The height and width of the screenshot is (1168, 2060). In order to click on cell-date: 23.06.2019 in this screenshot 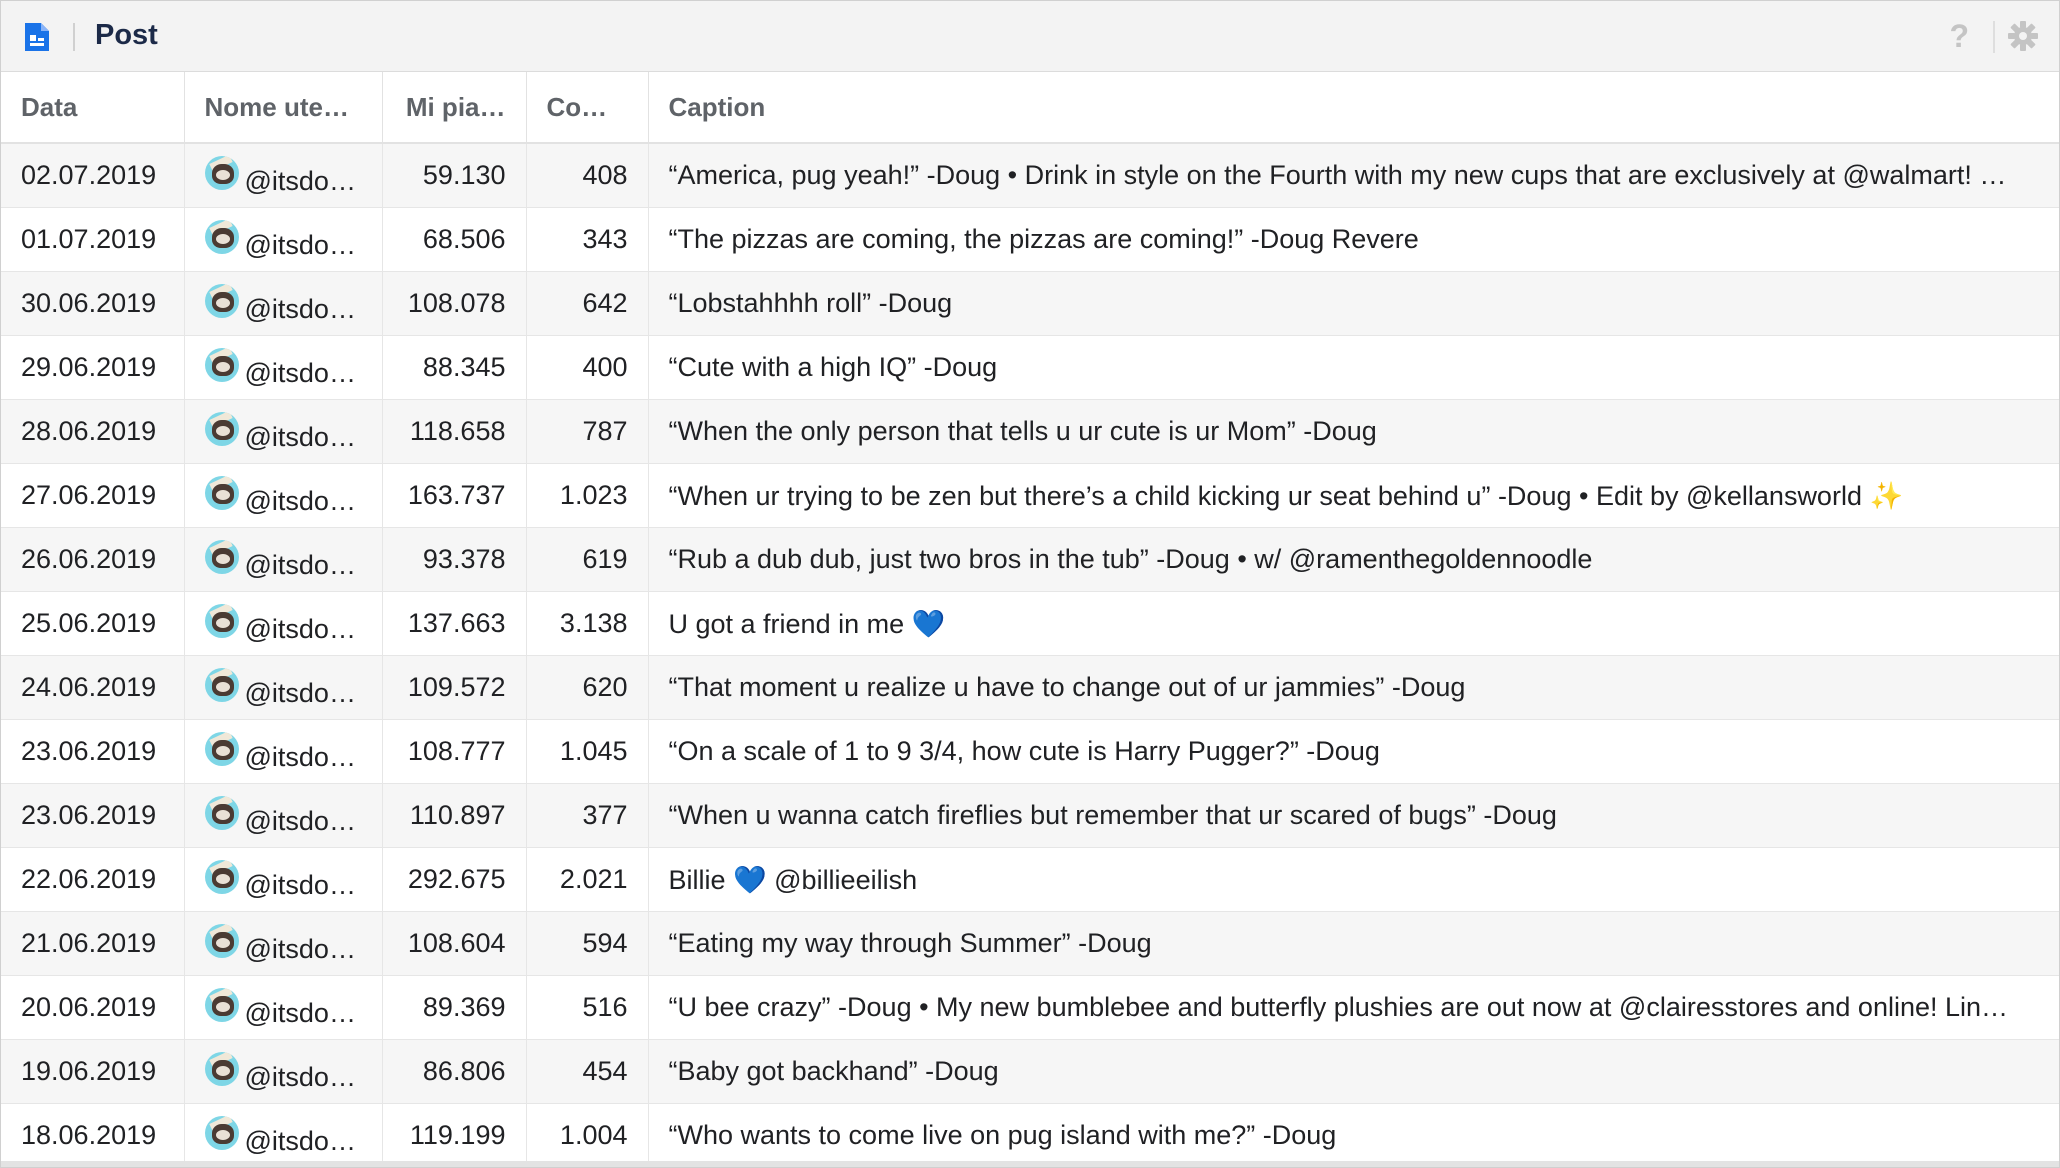, I will do `click(93, 751)`.